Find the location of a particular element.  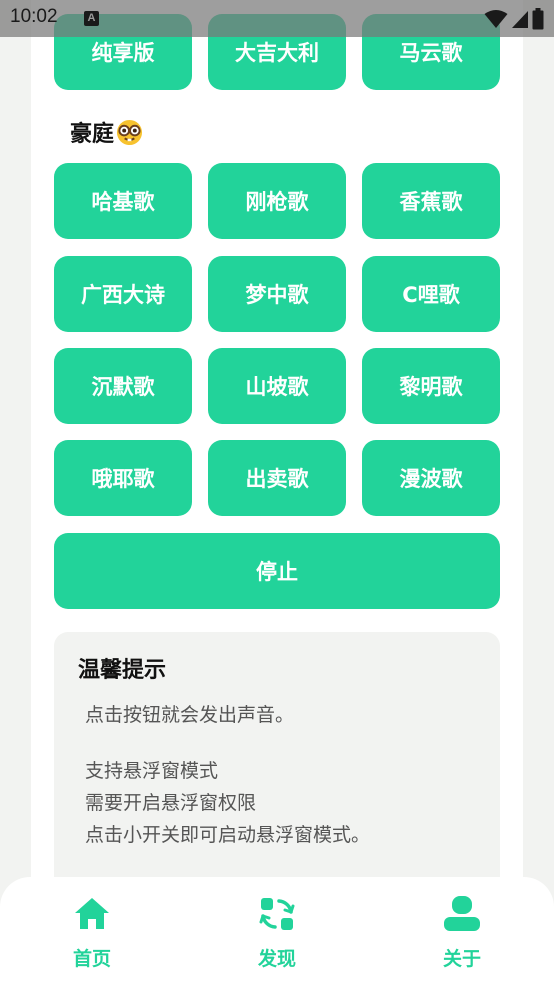

tips-line-1: 点击按钮就会发出声音。 is located at coordinates (190, 715).